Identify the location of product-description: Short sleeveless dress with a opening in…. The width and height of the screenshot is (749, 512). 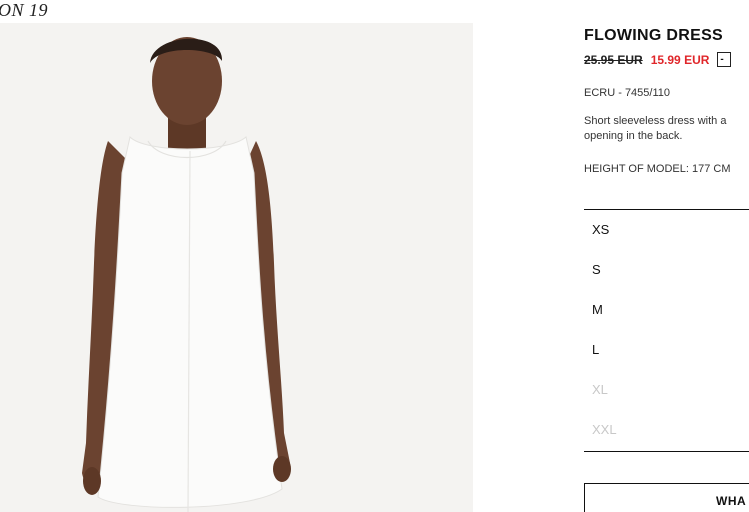
(655, 128).